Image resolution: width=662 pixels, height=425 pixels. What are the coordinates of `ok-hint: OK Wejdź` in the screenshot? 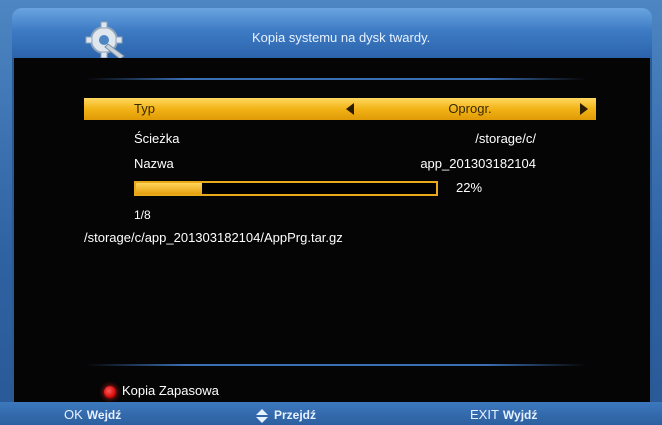 It's located at (92, 414).